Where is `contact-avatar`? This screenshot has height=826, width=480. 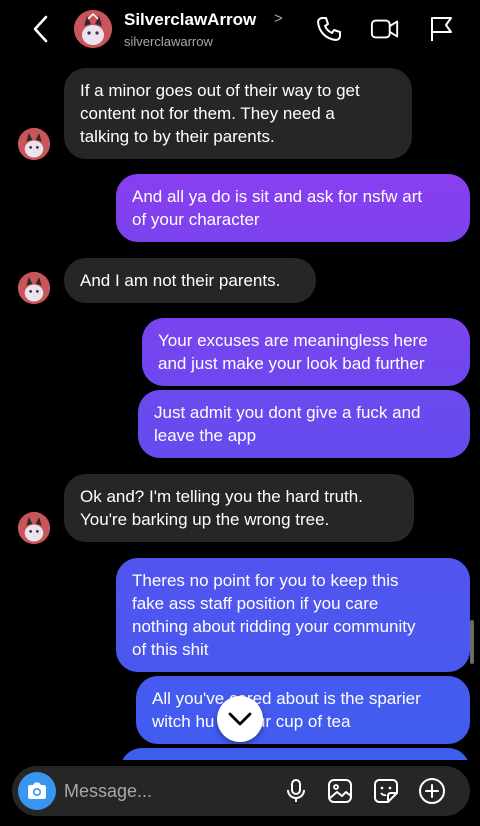 contact-avatar is located at coordinates (93, 29).